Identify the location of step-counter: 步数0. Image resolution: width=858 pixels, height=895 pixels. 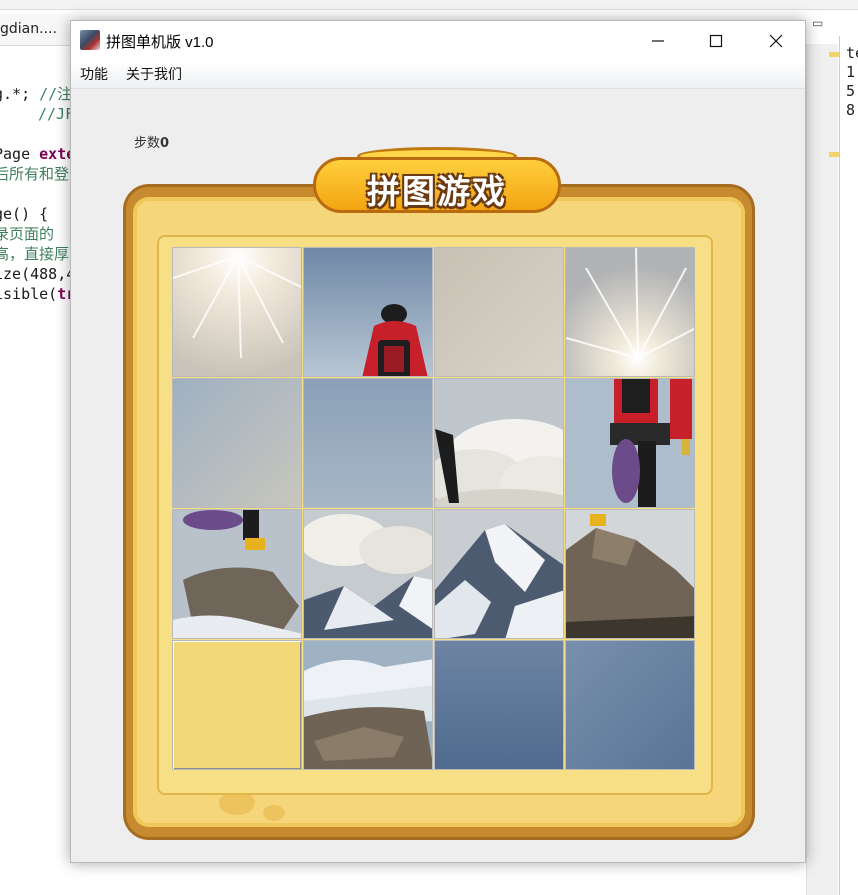
(151, 141).